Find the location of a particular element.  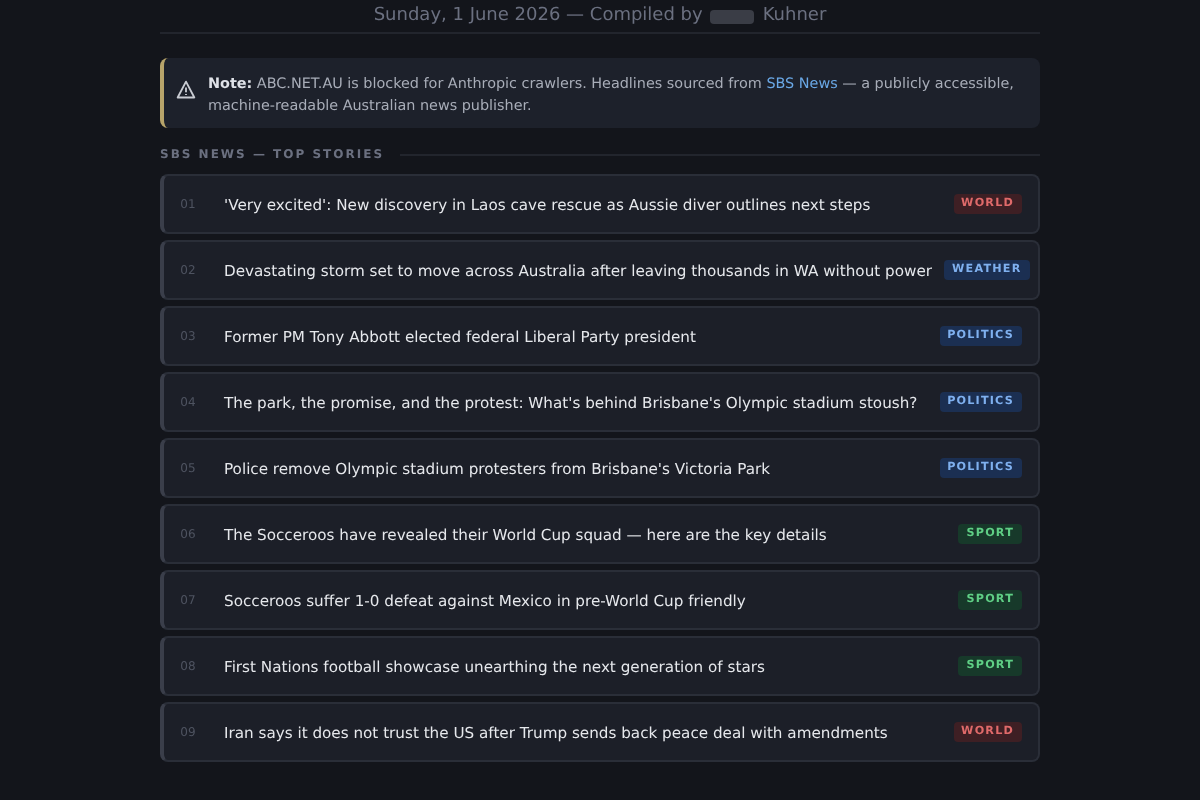

warning-icon is located at coordinates (186, 90).